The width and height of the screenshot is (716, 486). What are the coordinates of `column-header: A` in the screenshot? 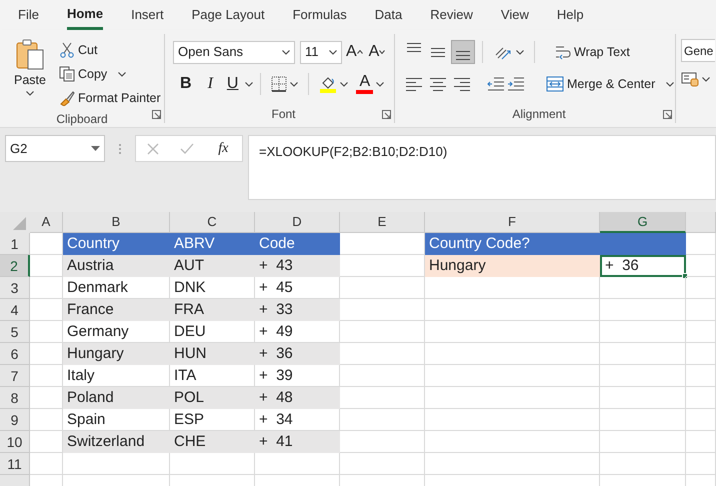 It's located at (46, 222).